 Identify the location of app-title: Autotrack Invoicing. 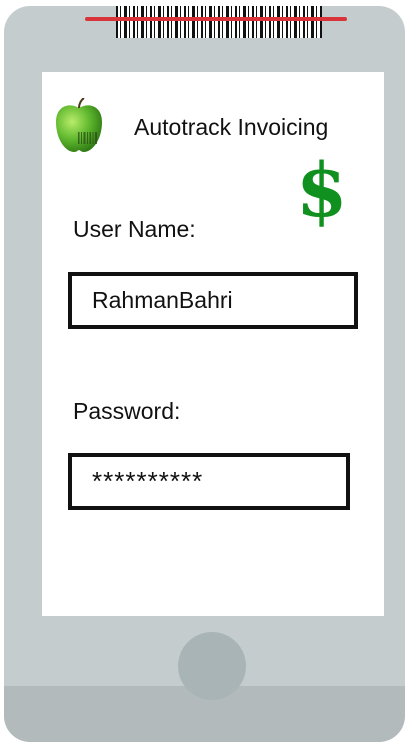
(231, 127).